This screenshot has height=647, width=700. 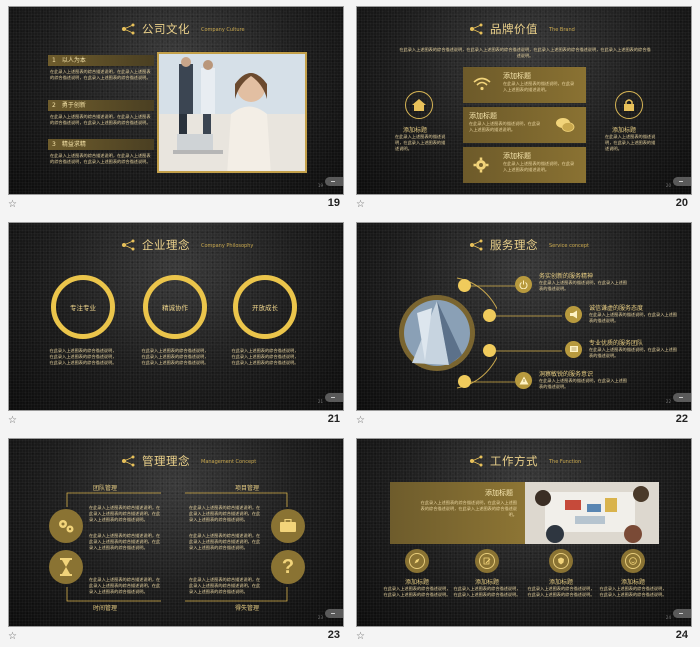 I want to click on slide-number: 24, so click(x=681, y=635).